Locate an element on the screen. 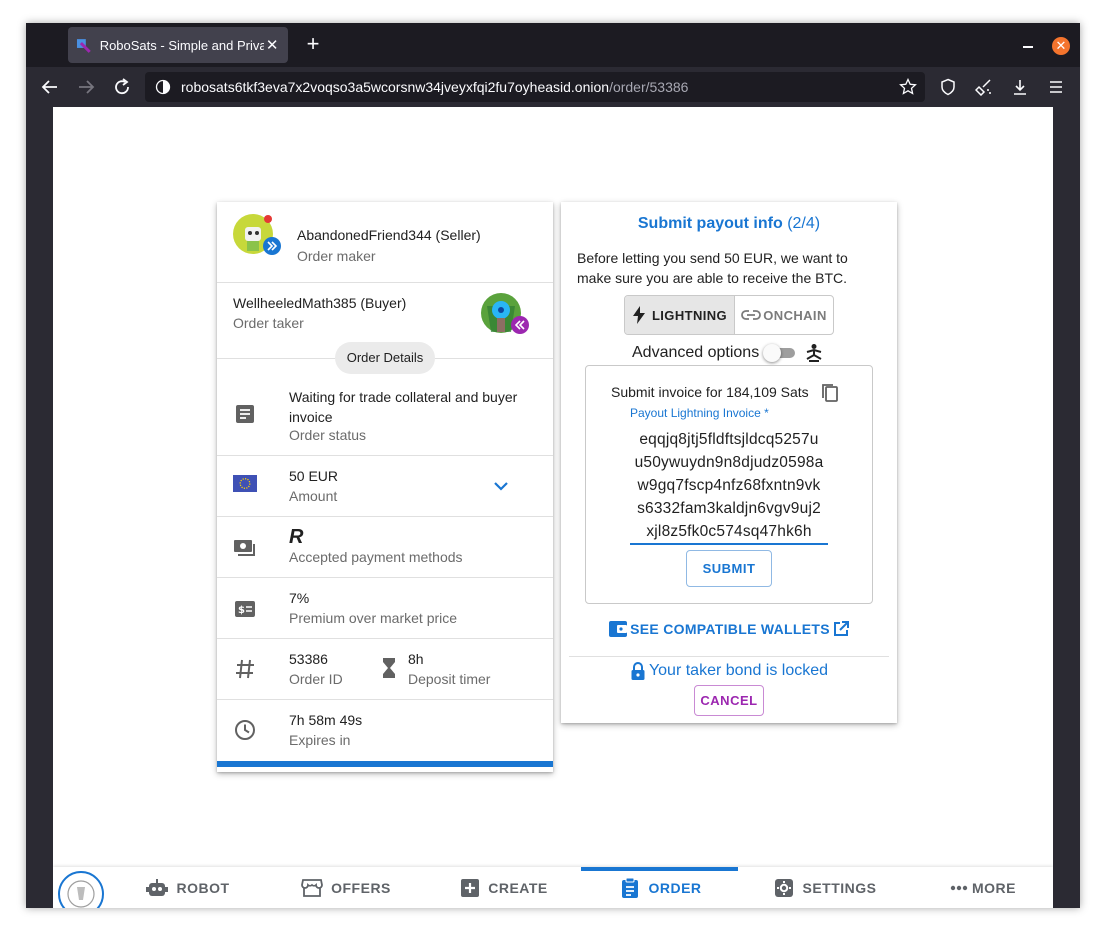 This screenshot has height=937, width=1106. see-compatible-wallets-link: SEE COMPATIBLE WALLETS is located at coordinates (729, 629).